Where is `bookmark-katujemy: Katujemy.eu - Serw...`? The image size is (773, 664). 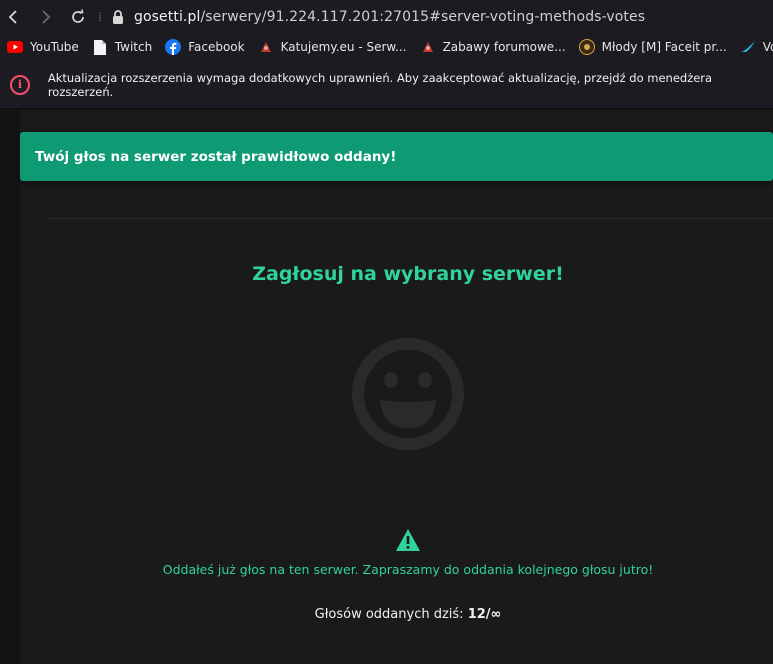 bookmark-katujemy: Katujemy.eu - Serw... is located at coordinates (332, 47).